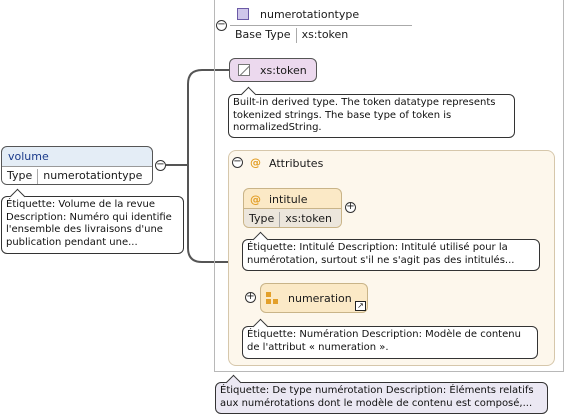  I want to click on simple-content-node: xs:token, so click(273, 70).